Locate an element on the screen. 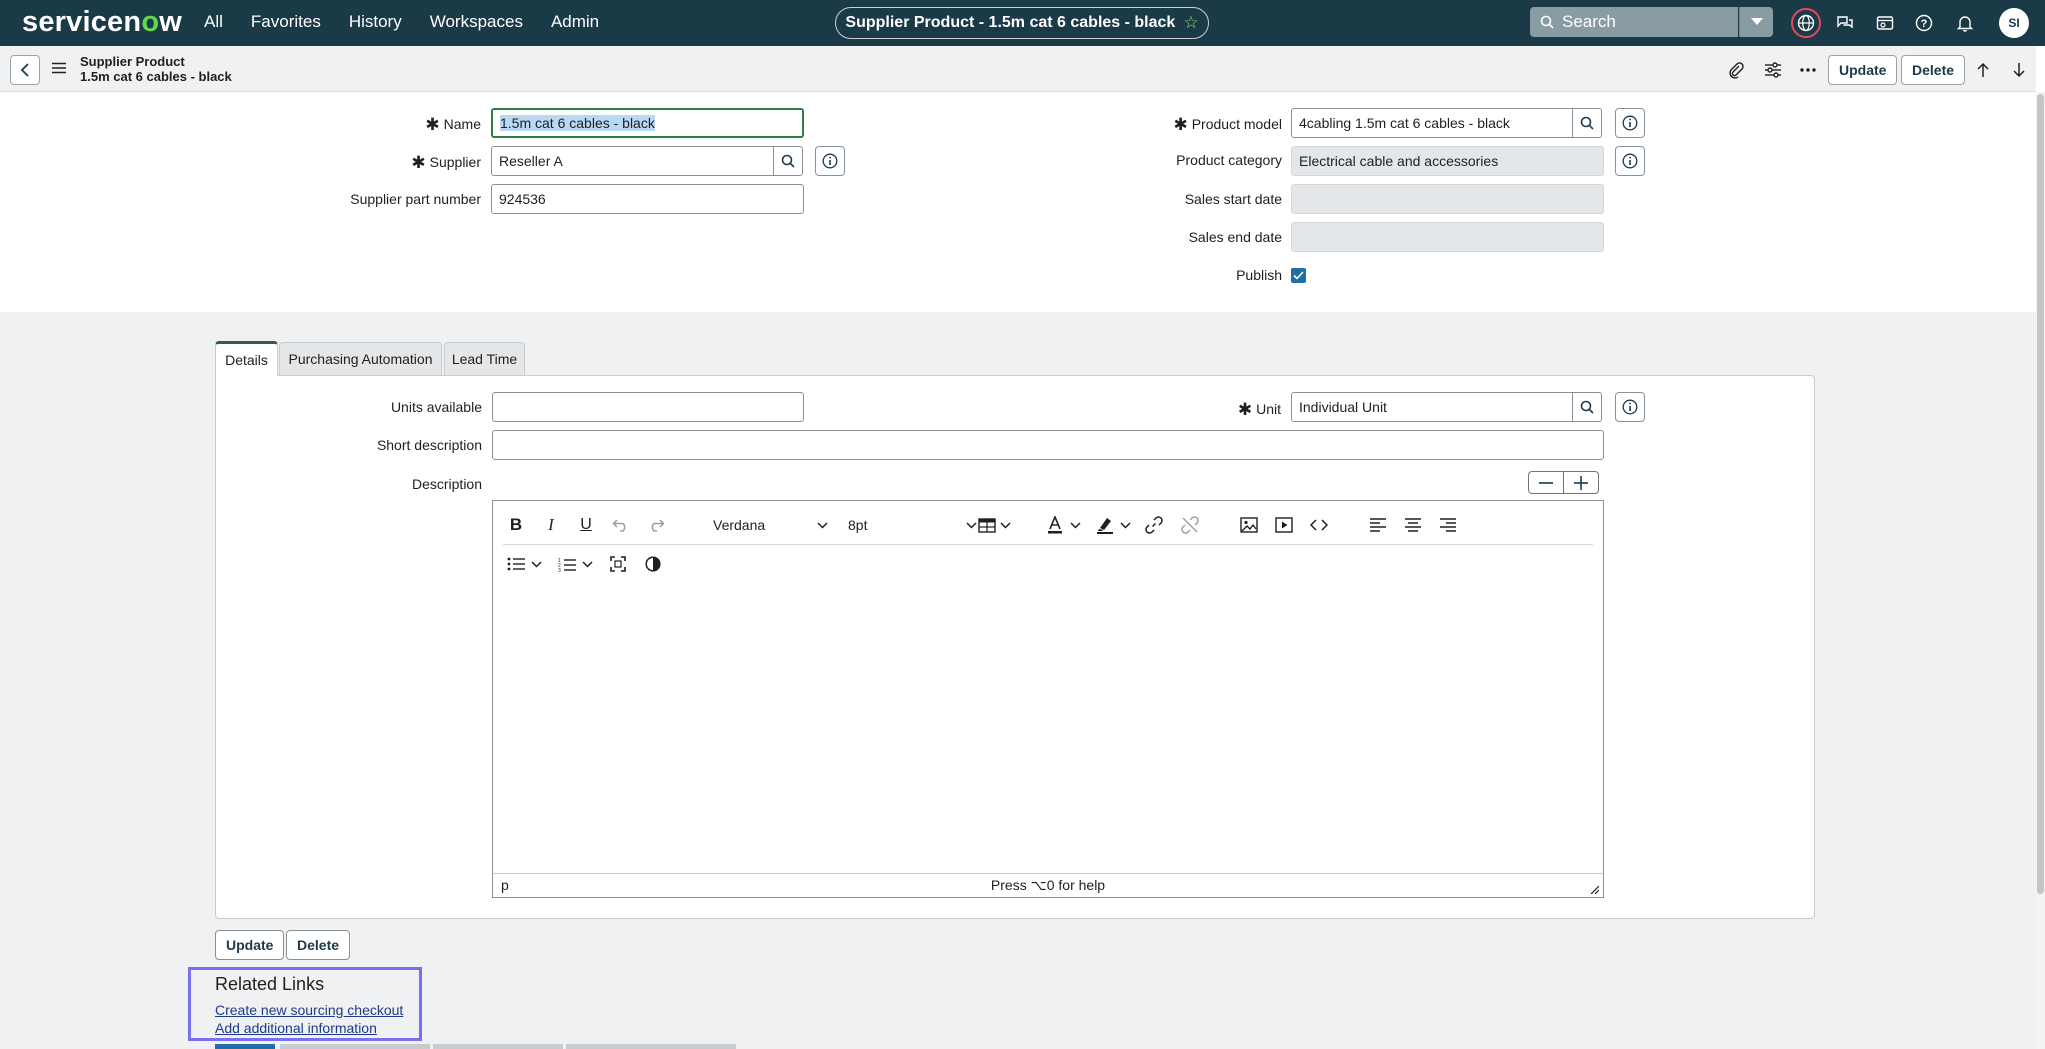 Image resolution: width=2045 pixels, height=1049 pixels. bold-icon: B is located at coordinates (516, 525).